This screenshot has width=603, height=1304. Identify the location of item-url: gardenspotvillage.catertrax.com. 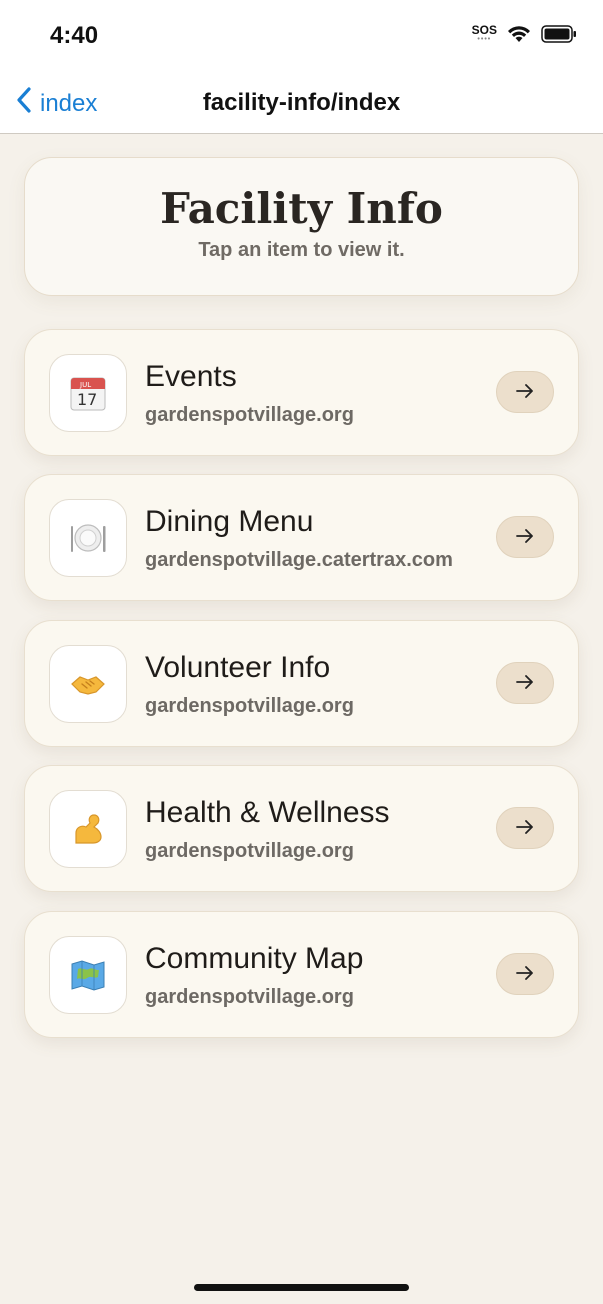
(299, 560).